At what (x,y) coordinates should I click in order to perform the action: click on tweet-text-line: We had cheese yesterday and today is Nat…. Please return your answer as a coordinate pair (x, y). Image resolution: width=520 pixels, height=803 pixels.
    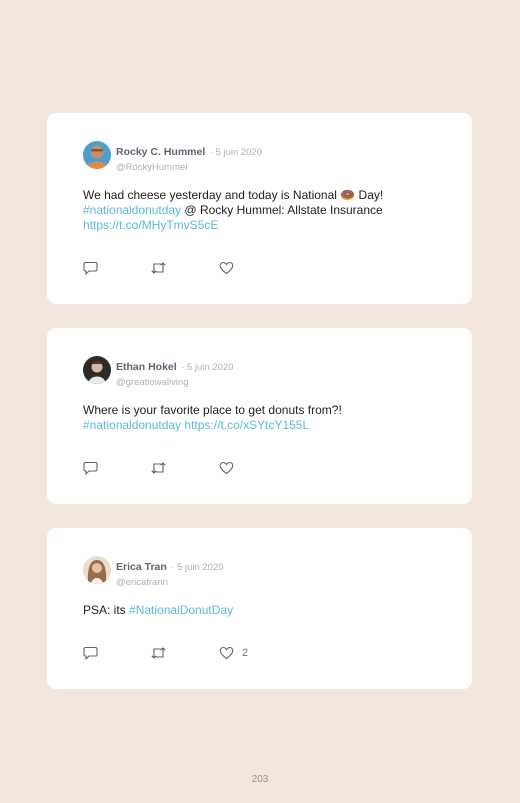
    Looking at the image, I should click on (233, 195).